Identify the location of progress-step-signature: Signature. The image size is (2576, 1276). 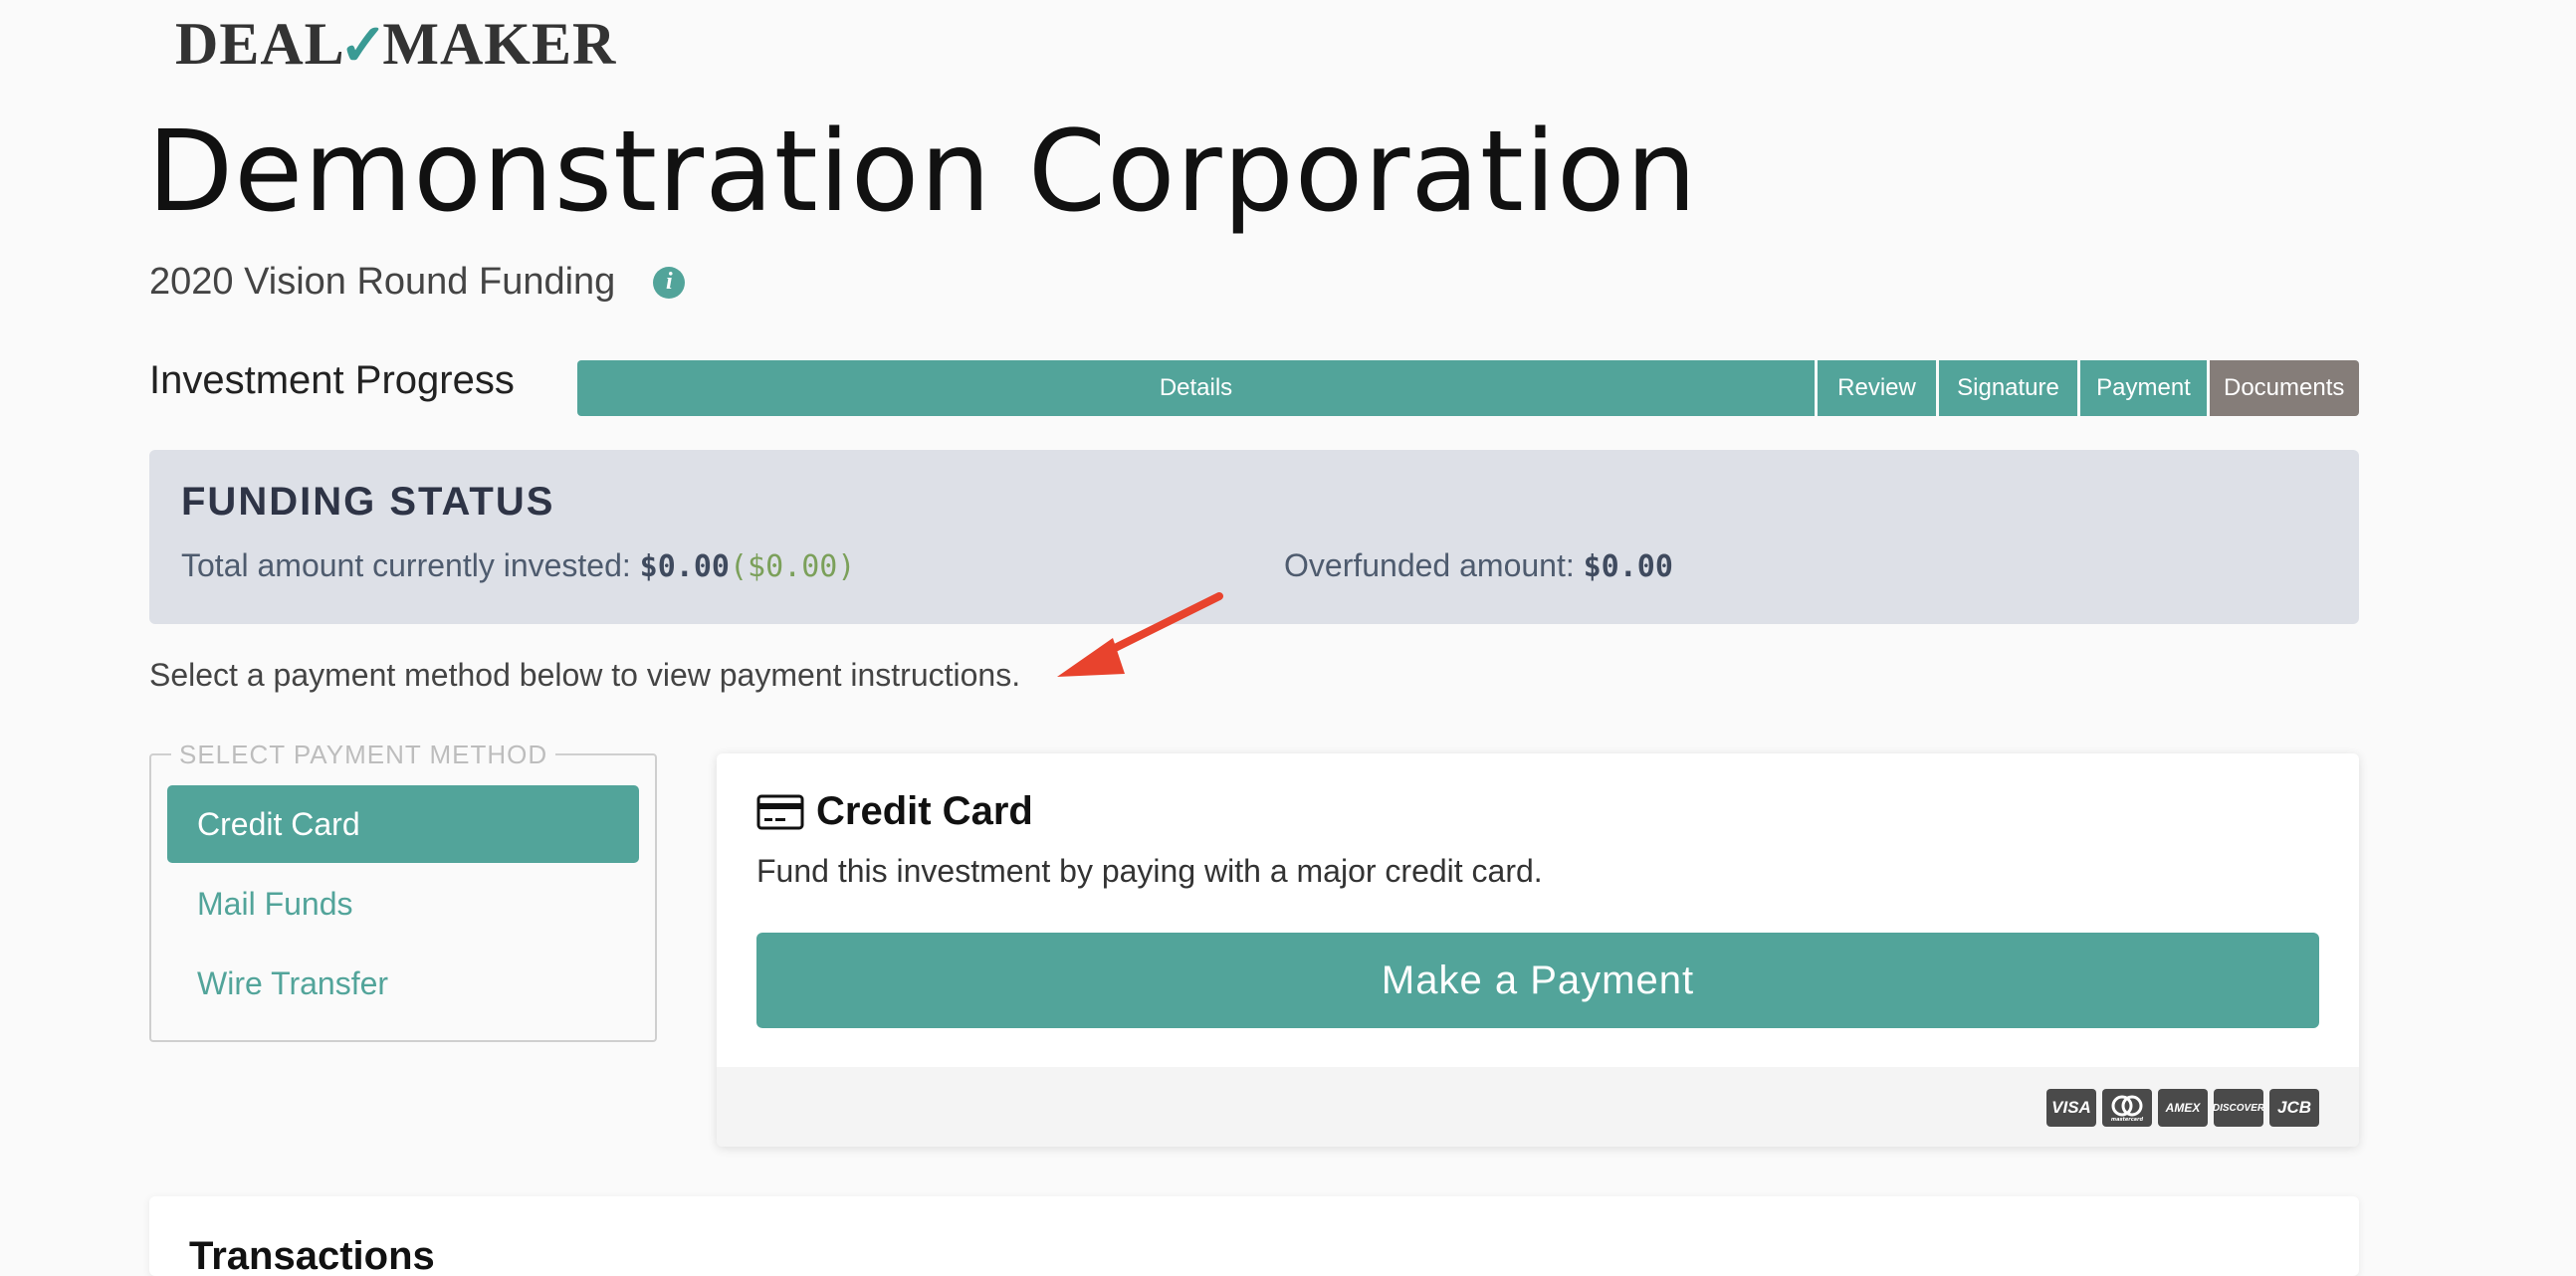
(2009, 388).